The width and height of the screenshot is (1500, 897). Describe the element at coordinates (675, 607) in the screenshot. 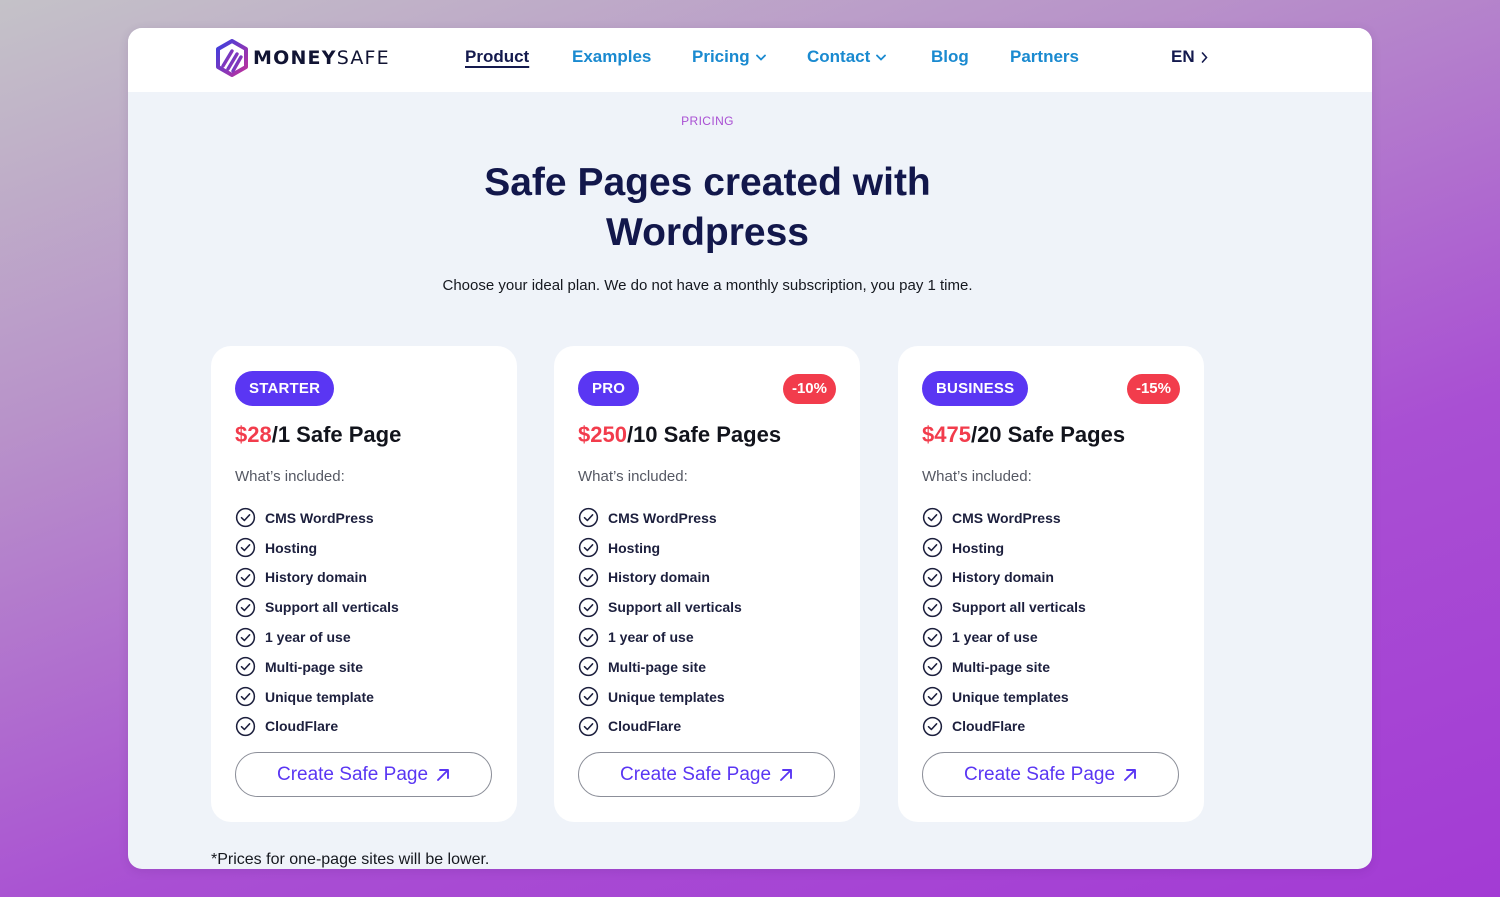

I see `feature-label: Support all verticals` at that location.